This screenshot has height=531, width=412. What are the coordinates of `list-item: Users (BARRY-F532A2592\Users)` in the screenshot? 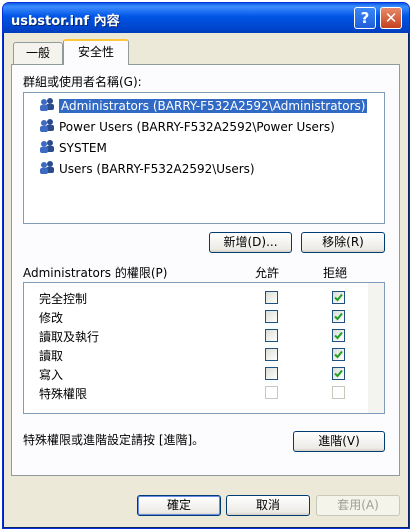 It's located at (204, 169).